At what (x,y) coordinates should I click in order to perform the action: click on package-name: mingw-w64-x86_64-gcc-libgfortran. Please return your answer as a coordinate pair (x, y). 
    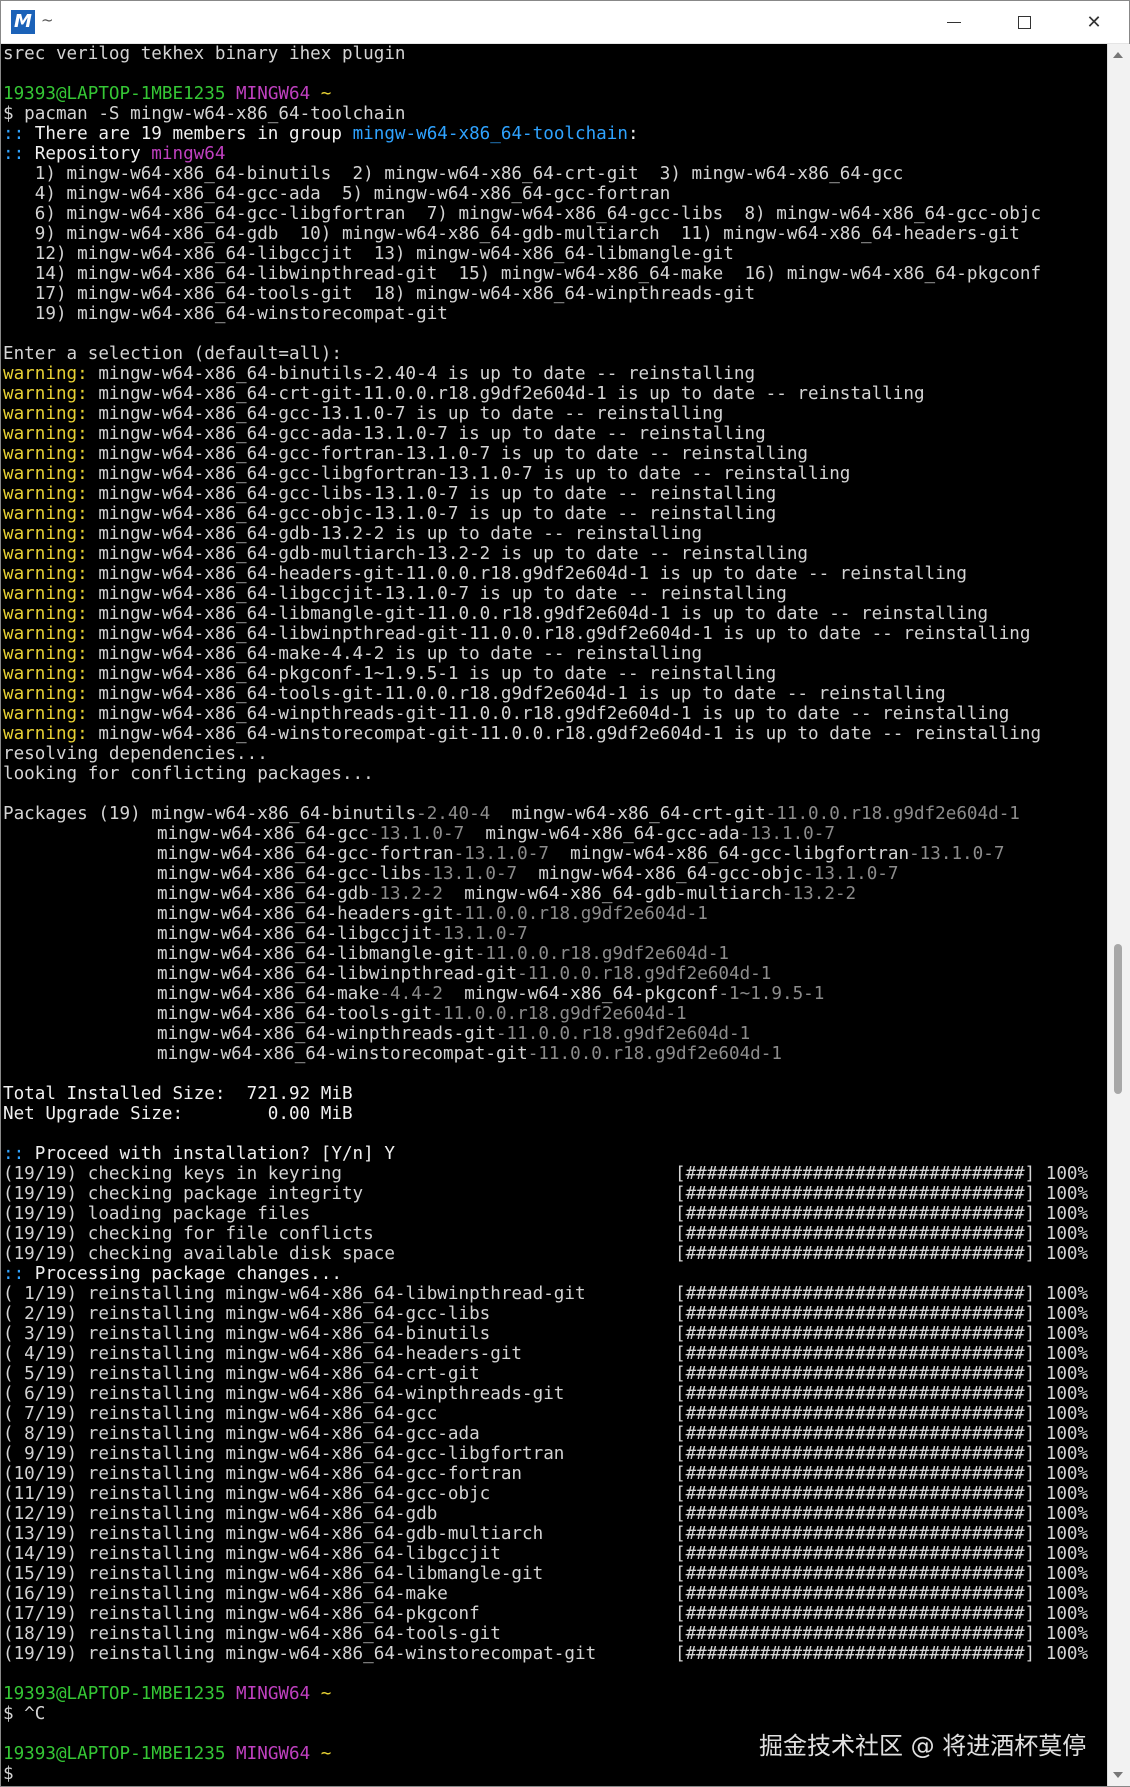
    Looking at the image, I should click on (729, 854).